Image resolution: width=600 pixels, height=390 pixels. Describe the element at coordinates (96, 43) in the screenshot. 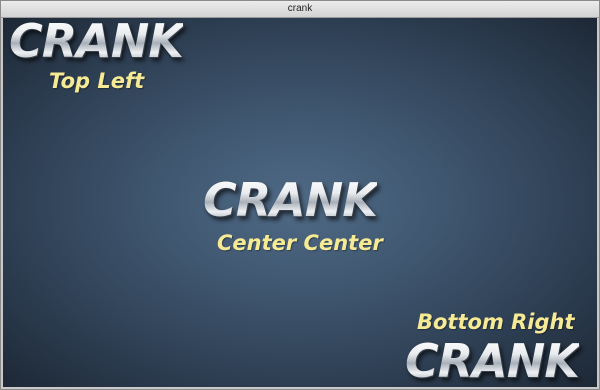

I see `crank-logo-top-left: CRANK` at that location.